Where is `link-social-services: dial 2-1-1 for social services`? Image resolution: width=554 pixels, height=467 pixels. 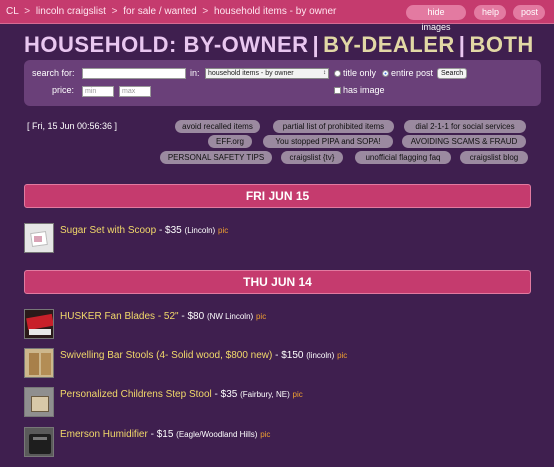 link-social-services: dial 2-1-1 for social services is located at coordinates (465, 126).